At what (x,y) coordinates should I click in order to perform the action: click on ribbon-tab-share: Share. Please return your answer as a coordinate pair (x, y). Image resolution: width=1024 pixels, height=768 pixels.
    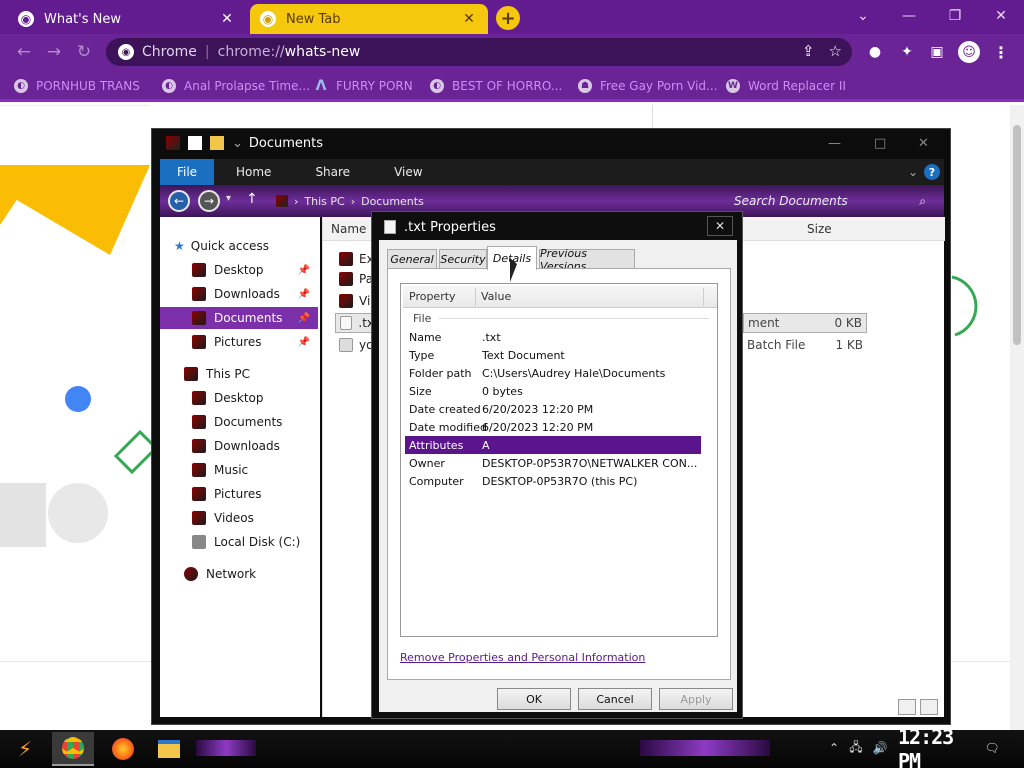
    Looking at the image, I should click on (332, 172).